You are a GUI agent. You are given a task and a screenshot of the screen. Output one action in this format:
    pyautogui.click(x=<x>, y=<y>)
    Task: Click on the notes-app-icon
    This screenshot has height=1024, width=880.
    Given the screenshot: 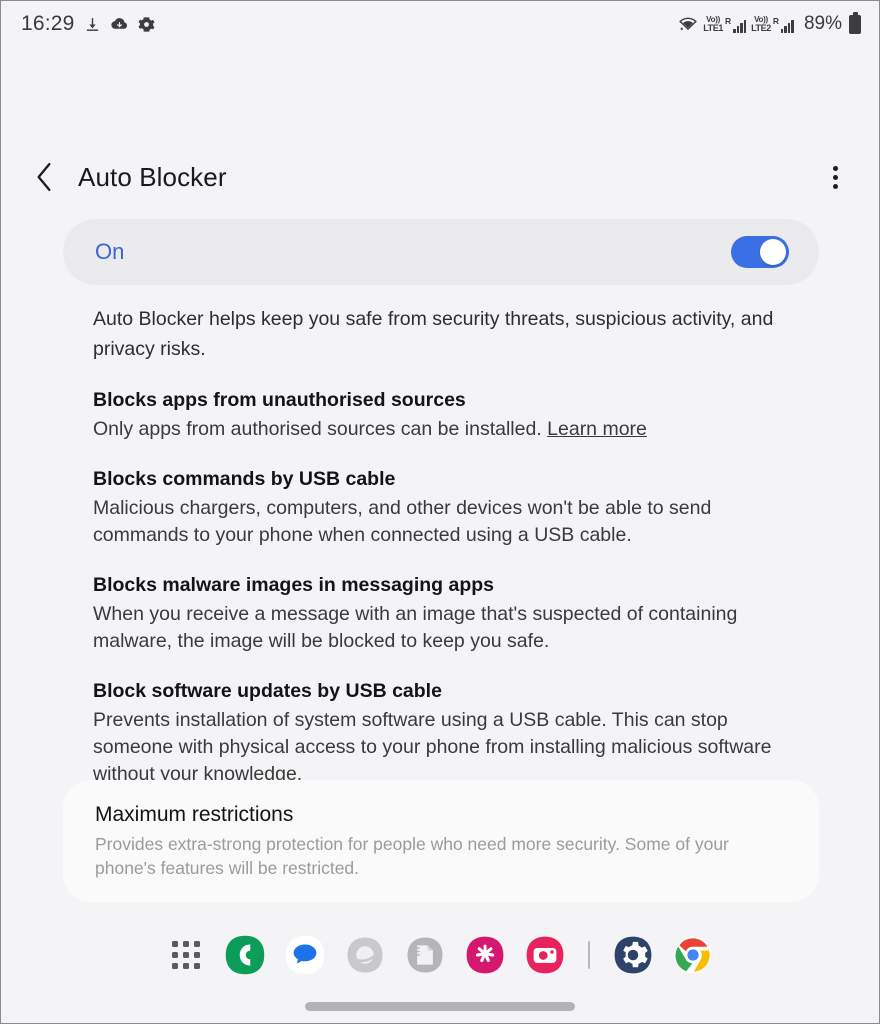 What is the action you would take?
    pyautogui.click(x=425, y=955)
    